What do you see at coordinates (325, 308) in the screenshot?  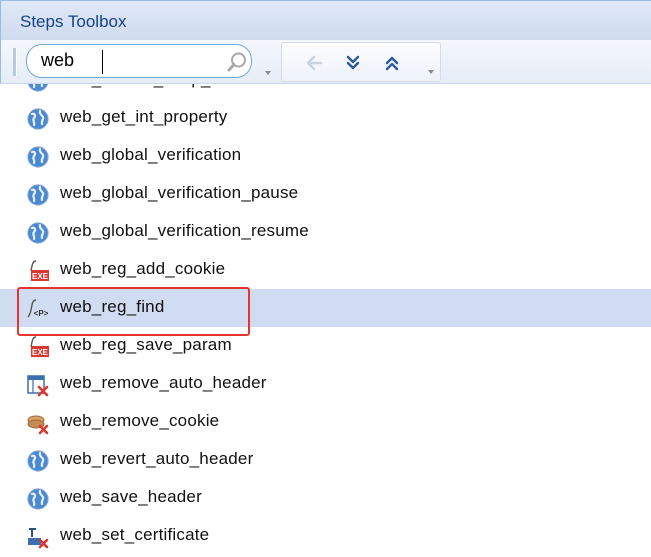 I see `step-item: <P> web_reg_find` at bounding box center [325, 308].